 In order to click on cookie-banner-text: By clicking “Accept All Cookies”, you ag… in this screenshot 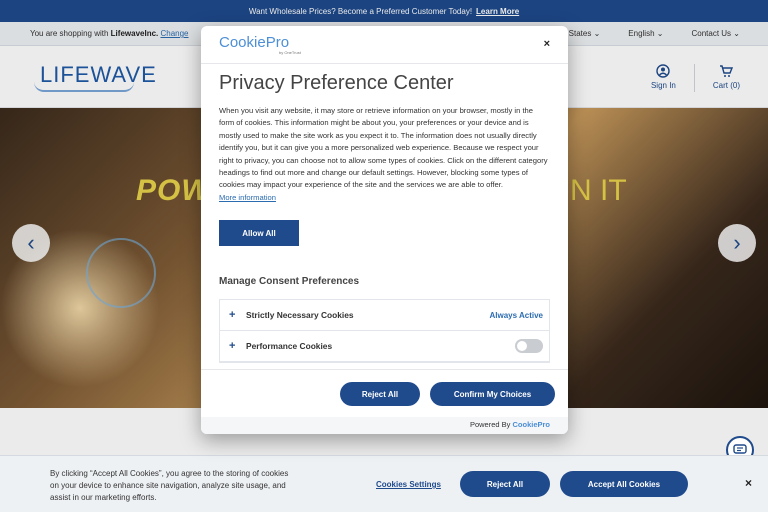, I will do `click(169, 485)`.